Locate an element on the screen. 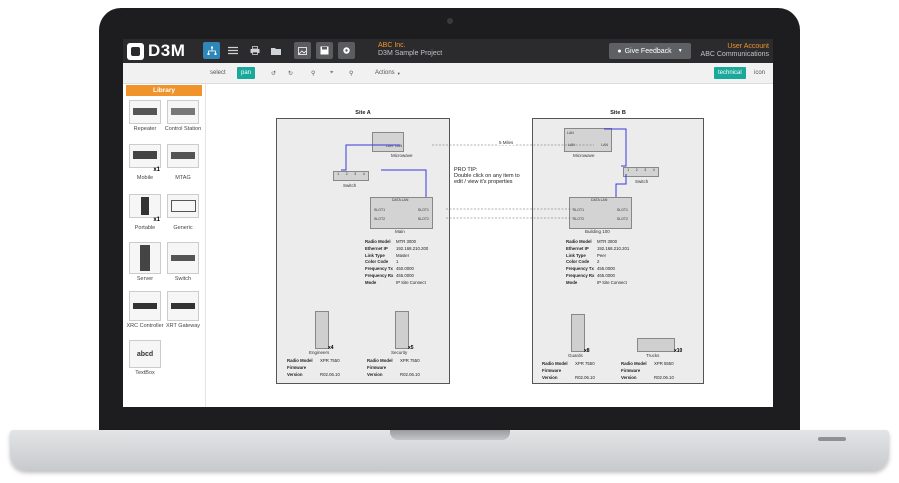  library-item-generic: Generic is located at coordinates (183, 212).